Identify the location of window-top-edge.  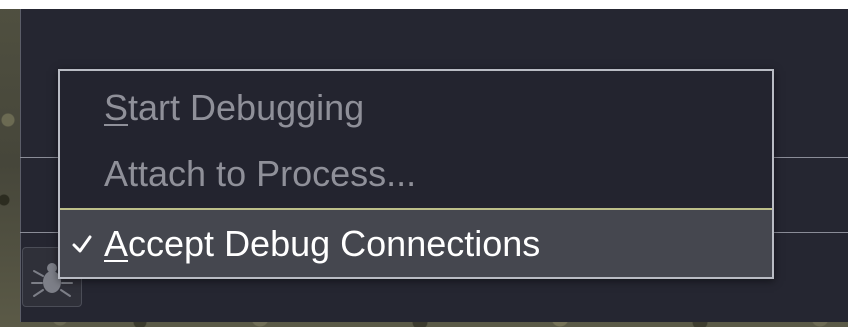
(425, 4).